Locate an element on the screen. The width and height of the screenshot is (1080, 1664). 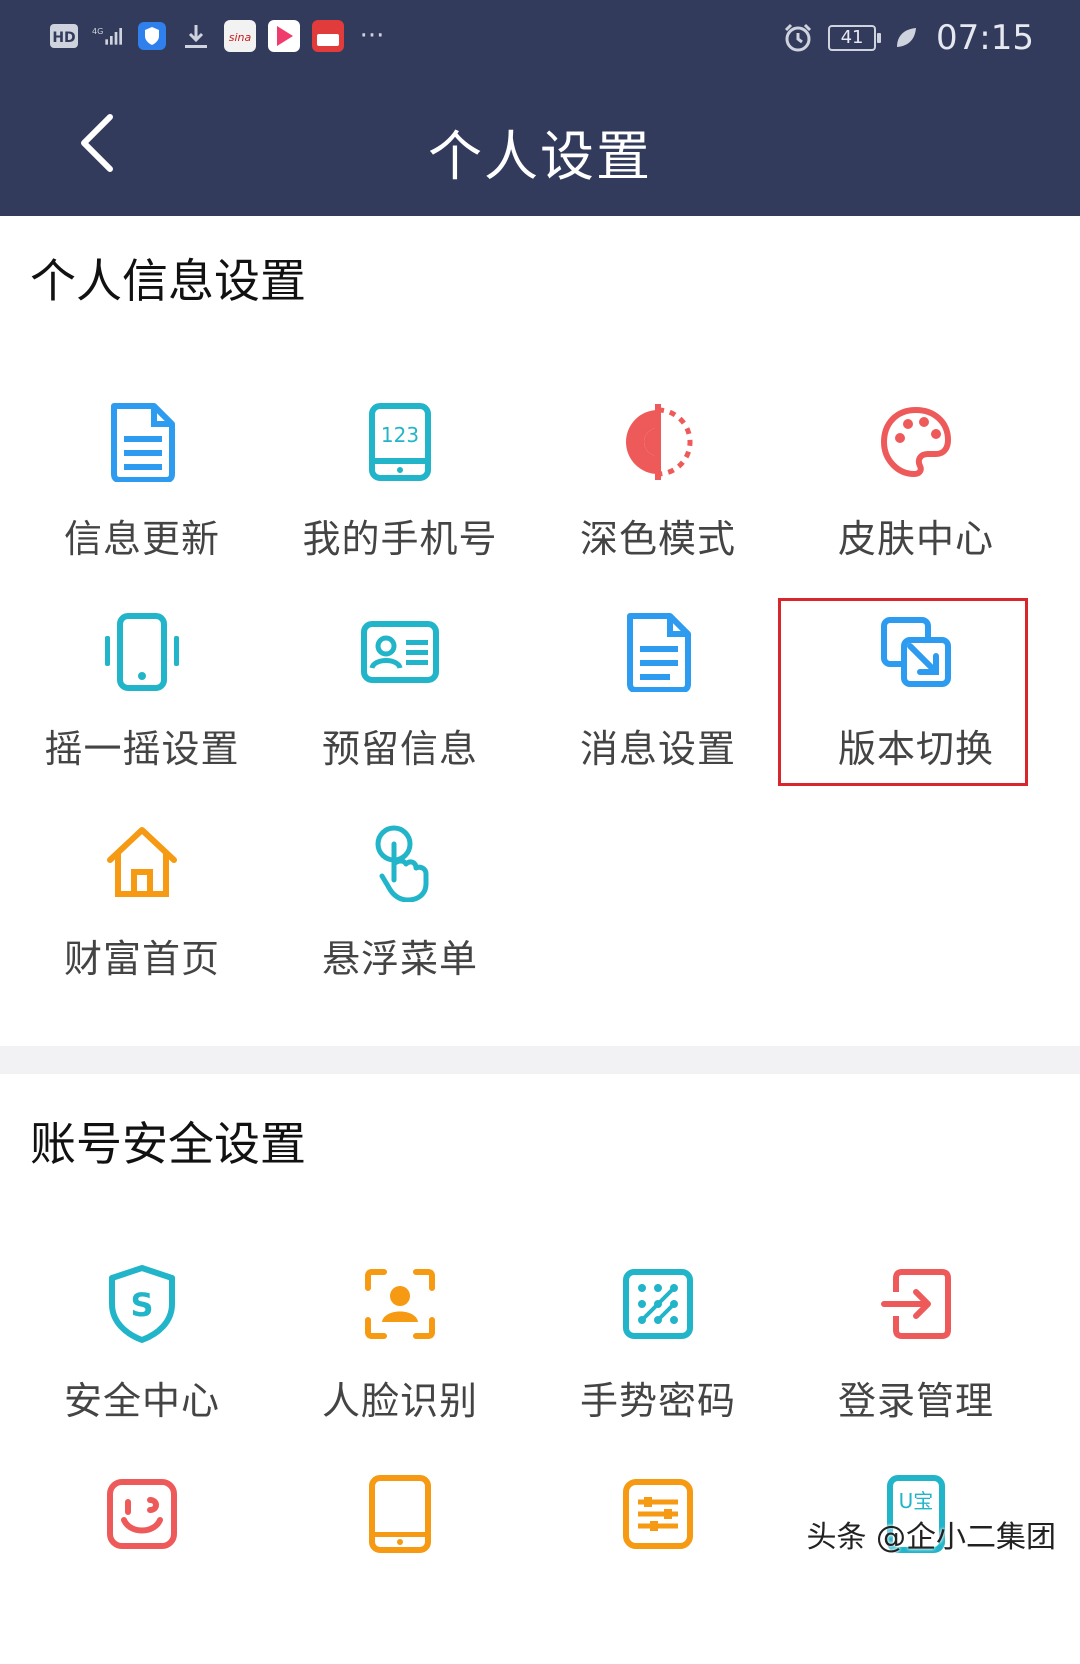
item-reserved-info: 预留信息 is located at coordinates (400, 702).